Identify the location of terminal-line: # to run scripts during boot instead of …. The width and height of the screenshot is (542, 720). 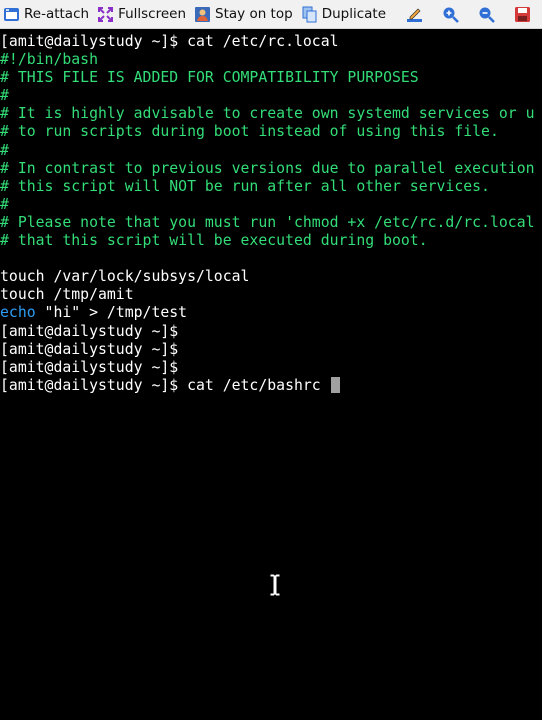
(249, 132).